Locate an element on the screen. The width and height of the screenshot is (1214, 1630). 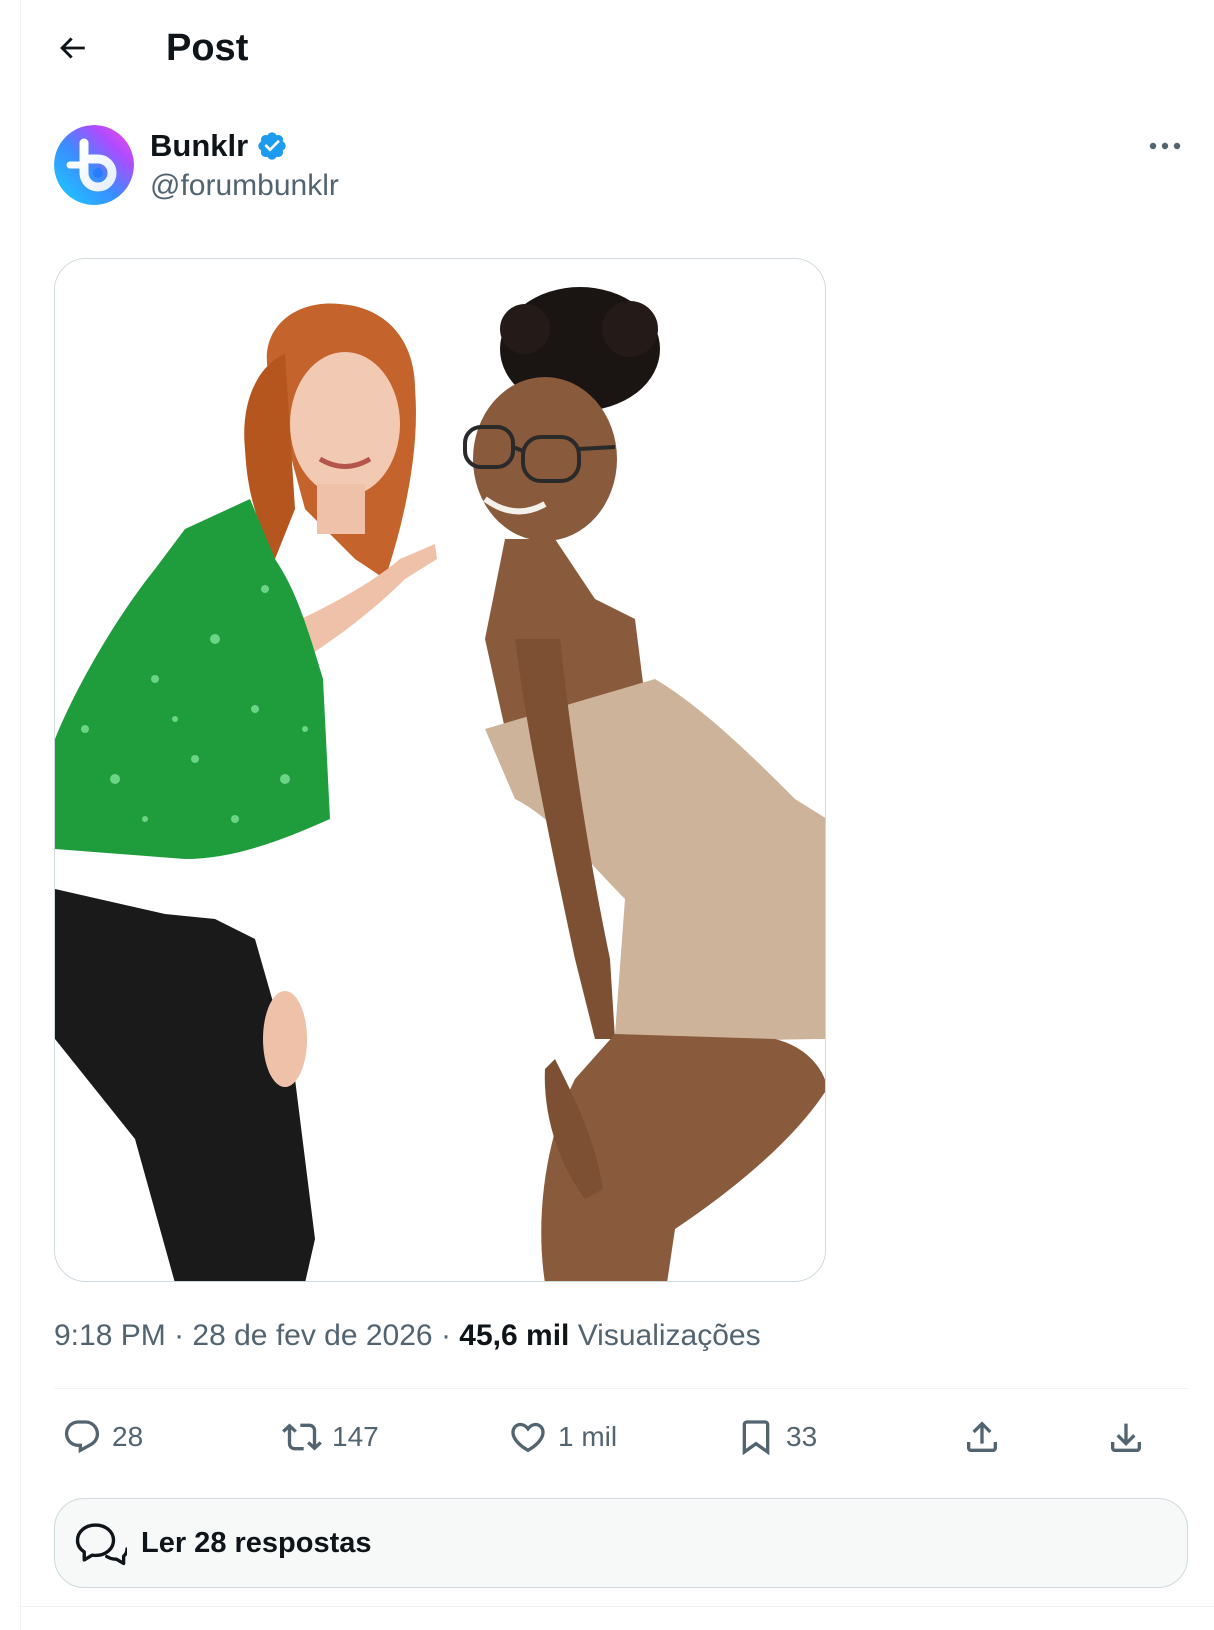
author-handle: @forumbunklr is located at coordinates (244, 186).